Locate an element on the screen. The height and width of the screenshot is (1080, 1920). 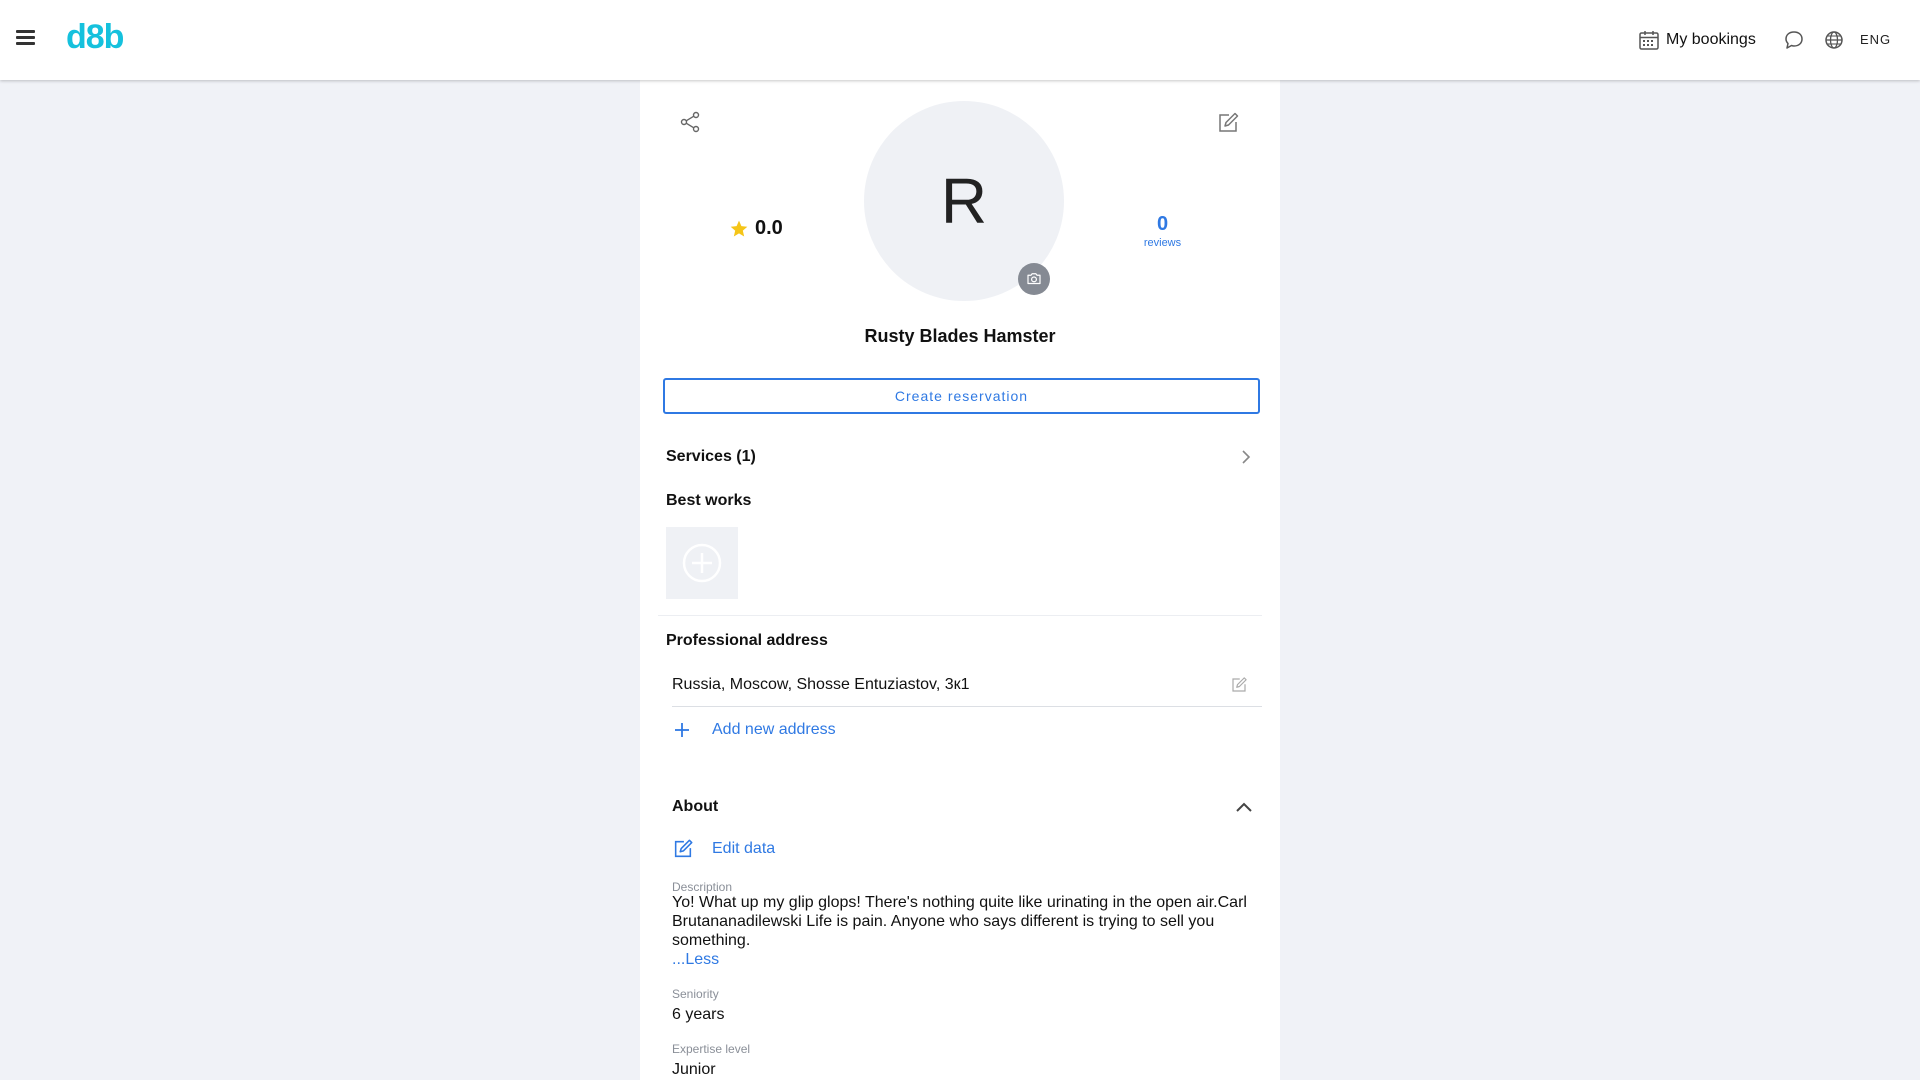
my-bookings-button: My bookings is located at coordinates (1697, 40).